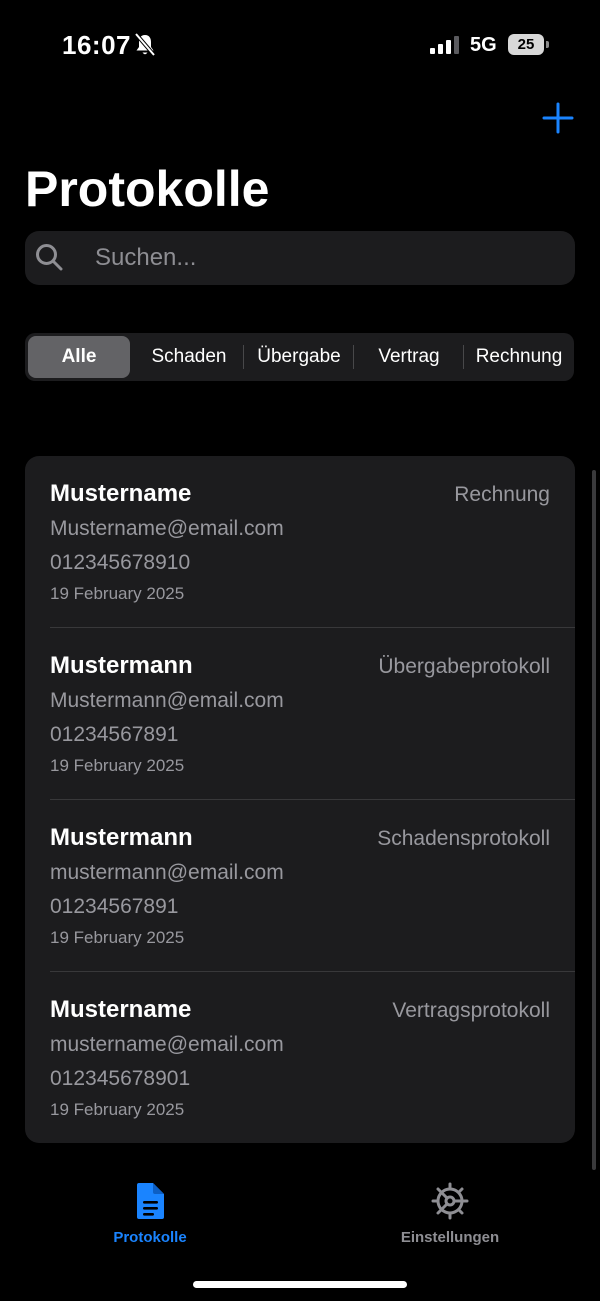 The height and width of the screenshot is (1301, 600). Describe the element at coordinates (409, 357) in the screenshot. I see `filter-vertrag: Vertrag` at that location.